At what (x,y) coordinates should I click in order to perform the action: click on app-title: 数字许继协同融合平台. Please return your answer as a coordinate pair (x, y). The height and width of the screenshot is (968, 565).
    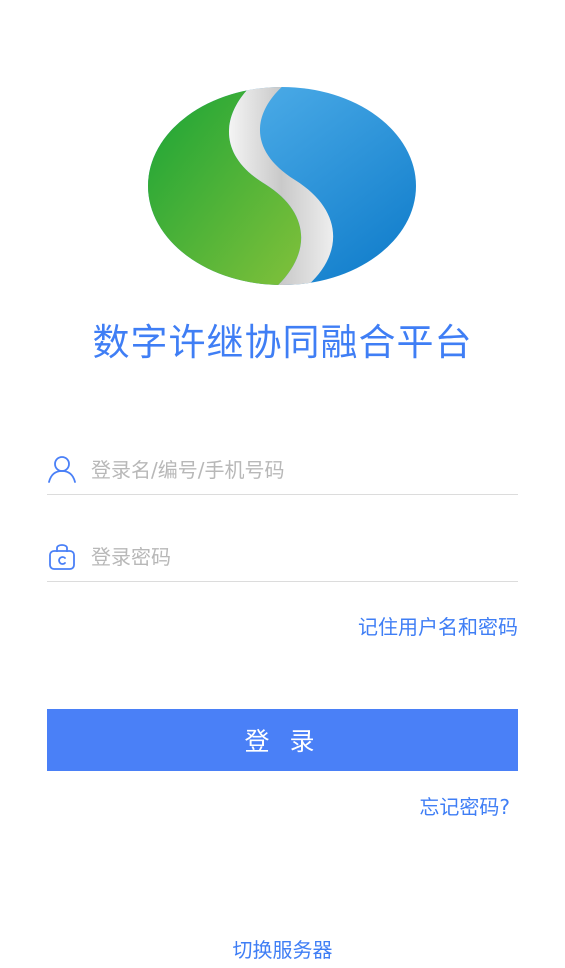
    Looking at the image, I should click on (282, 342).